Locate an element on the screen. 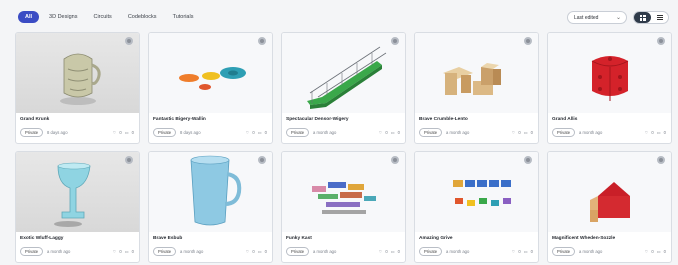 The image size is (678, 265). design-card: Funky Kast Private a month ago ♡ 0 ▭ 0 is located at coordinates (343, 207).